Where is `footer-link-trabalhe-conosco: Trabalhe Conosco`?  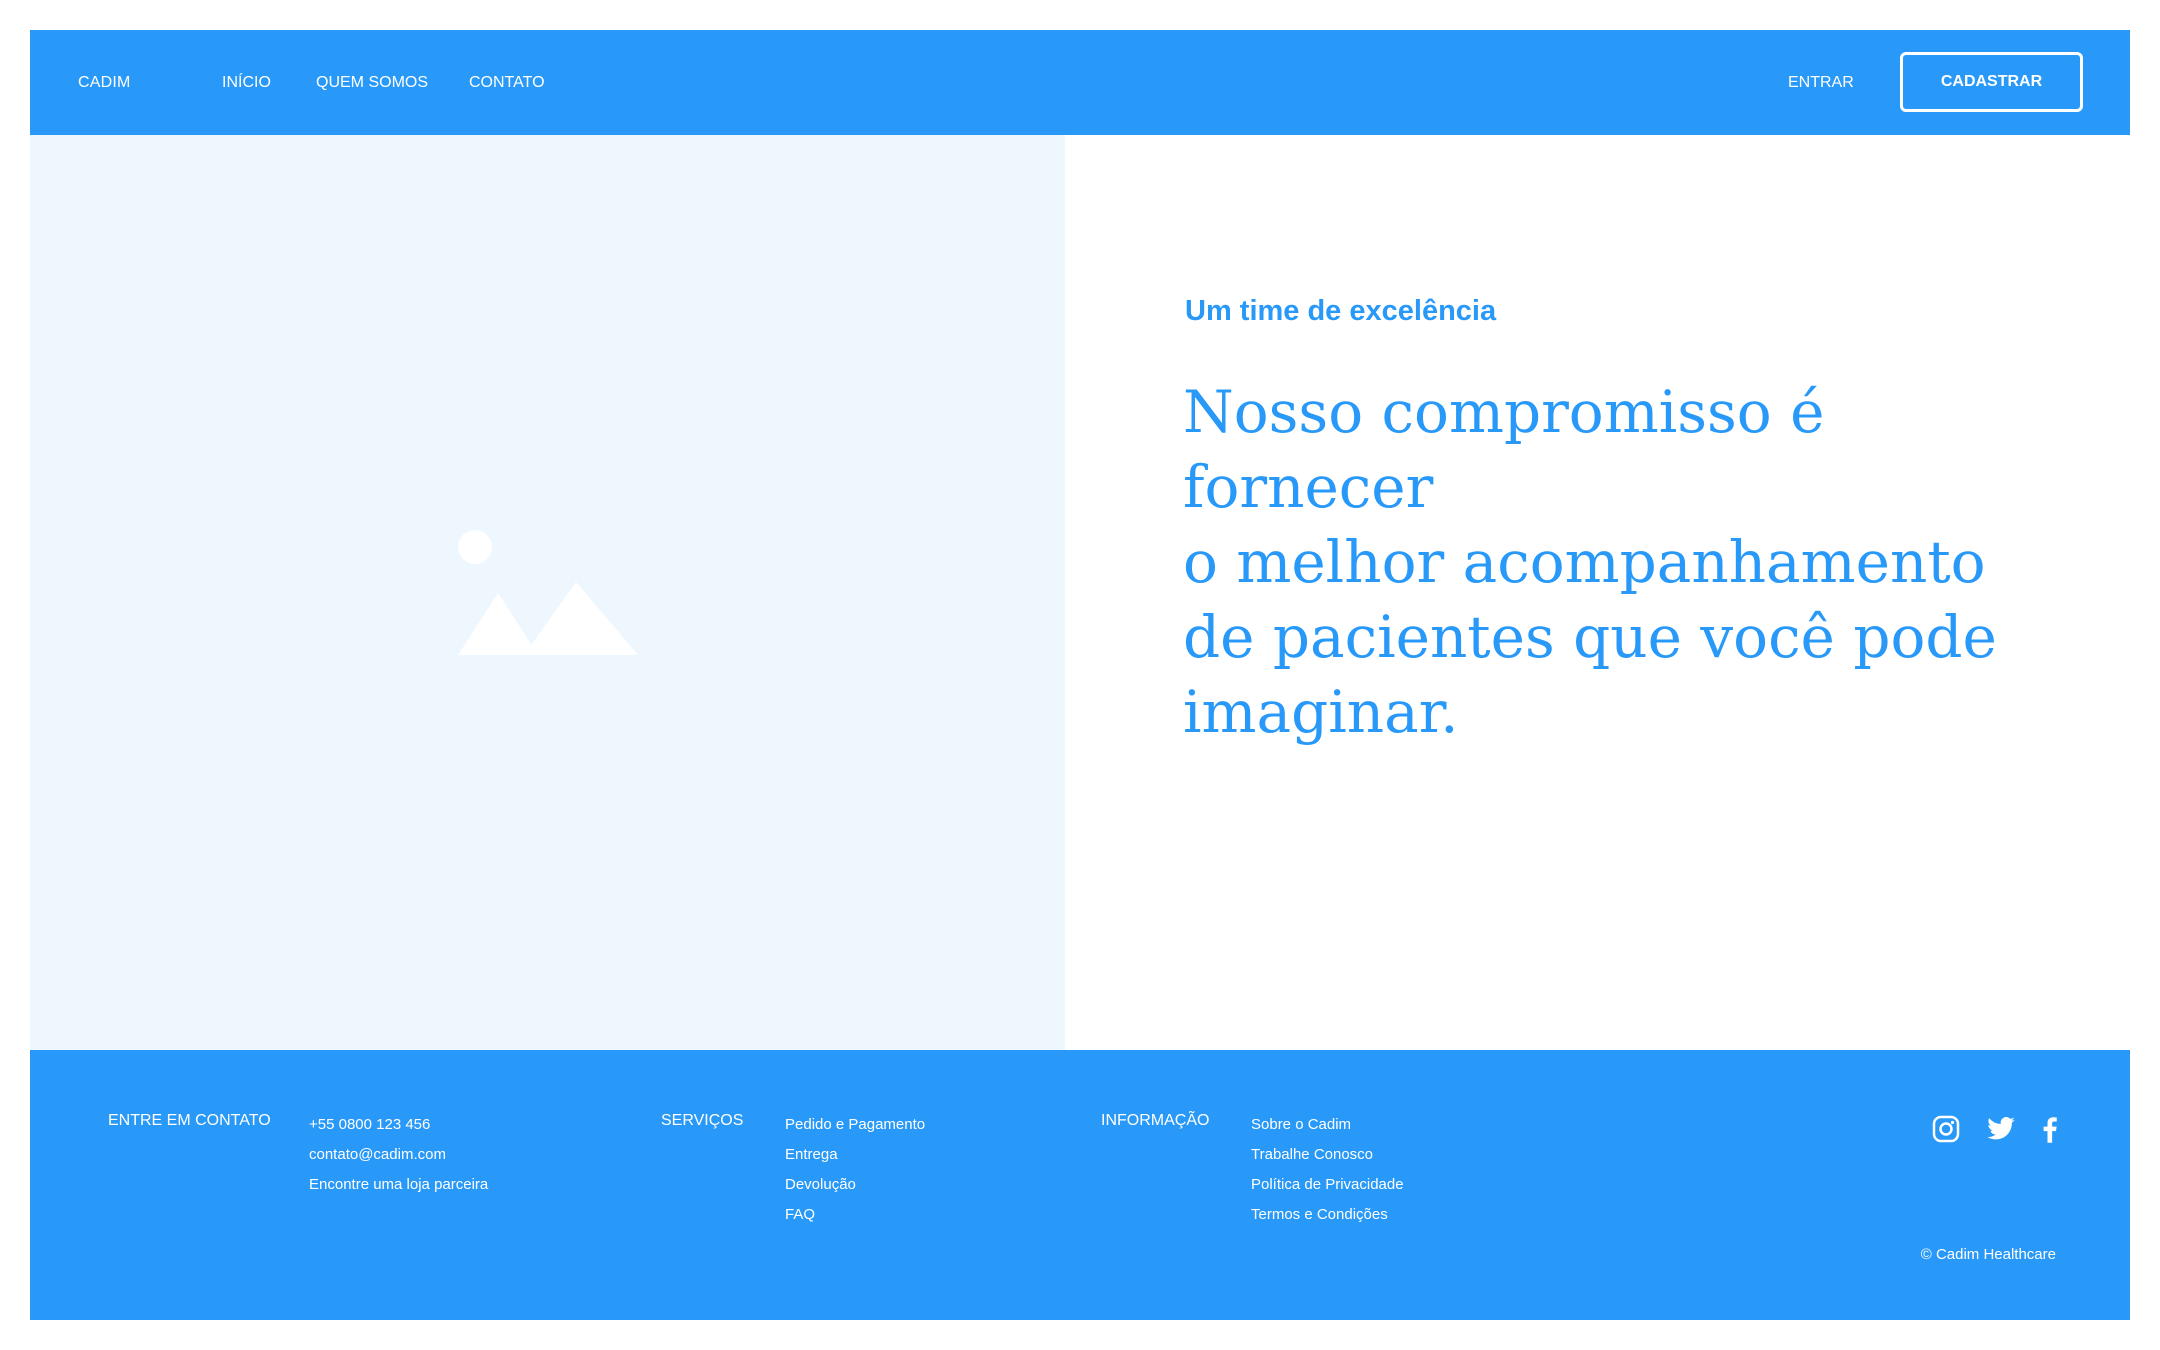 footer-link-trabalhe-conosco: Trabalhe Conosco is located at coordinates (1327, 1155).